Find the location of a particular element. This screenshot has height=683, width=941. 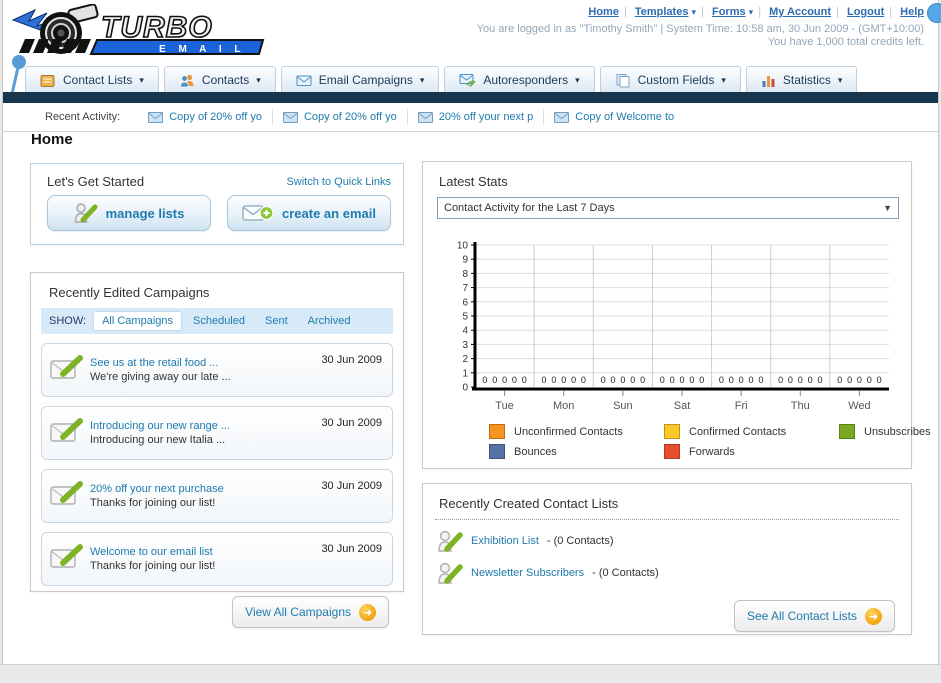

stats-report-select: Contact Activity for the Last 7 Days ▼ is located at coordinates (668, 208).